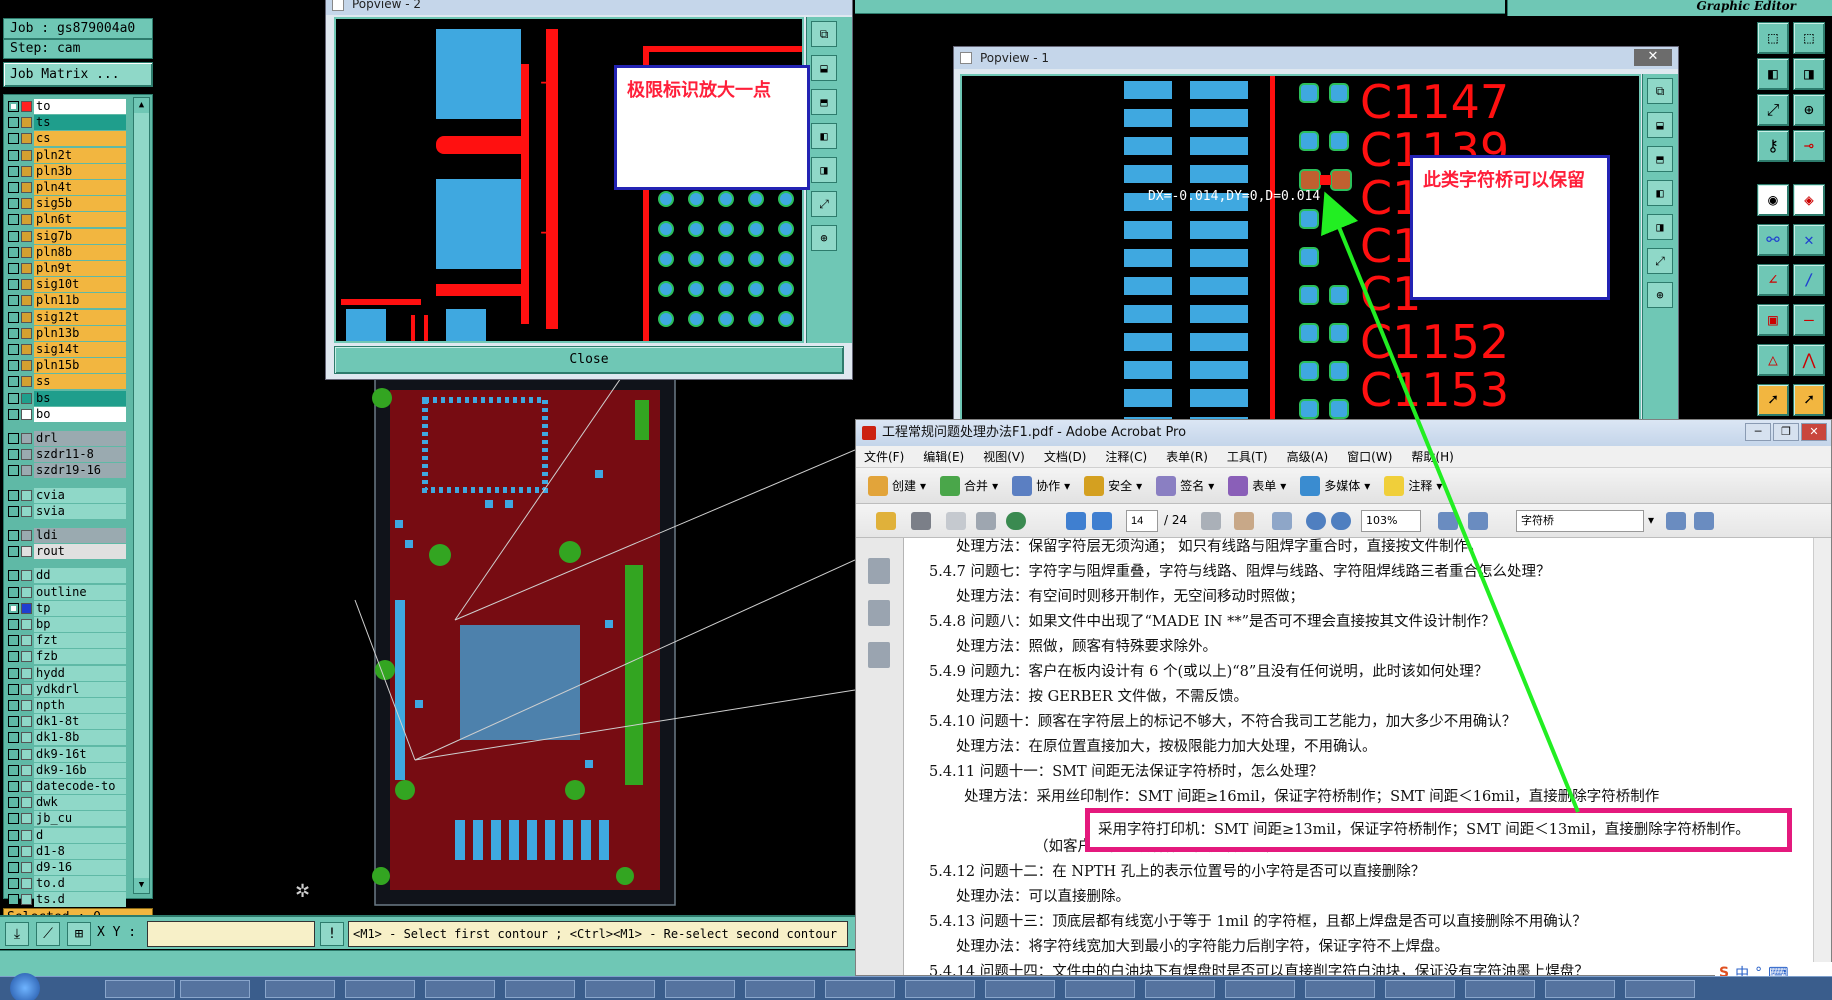 Image resolution: width=1832 pixels, height=1000 pixels. I want to click on hand-tool-icon, so click(1244, 521).